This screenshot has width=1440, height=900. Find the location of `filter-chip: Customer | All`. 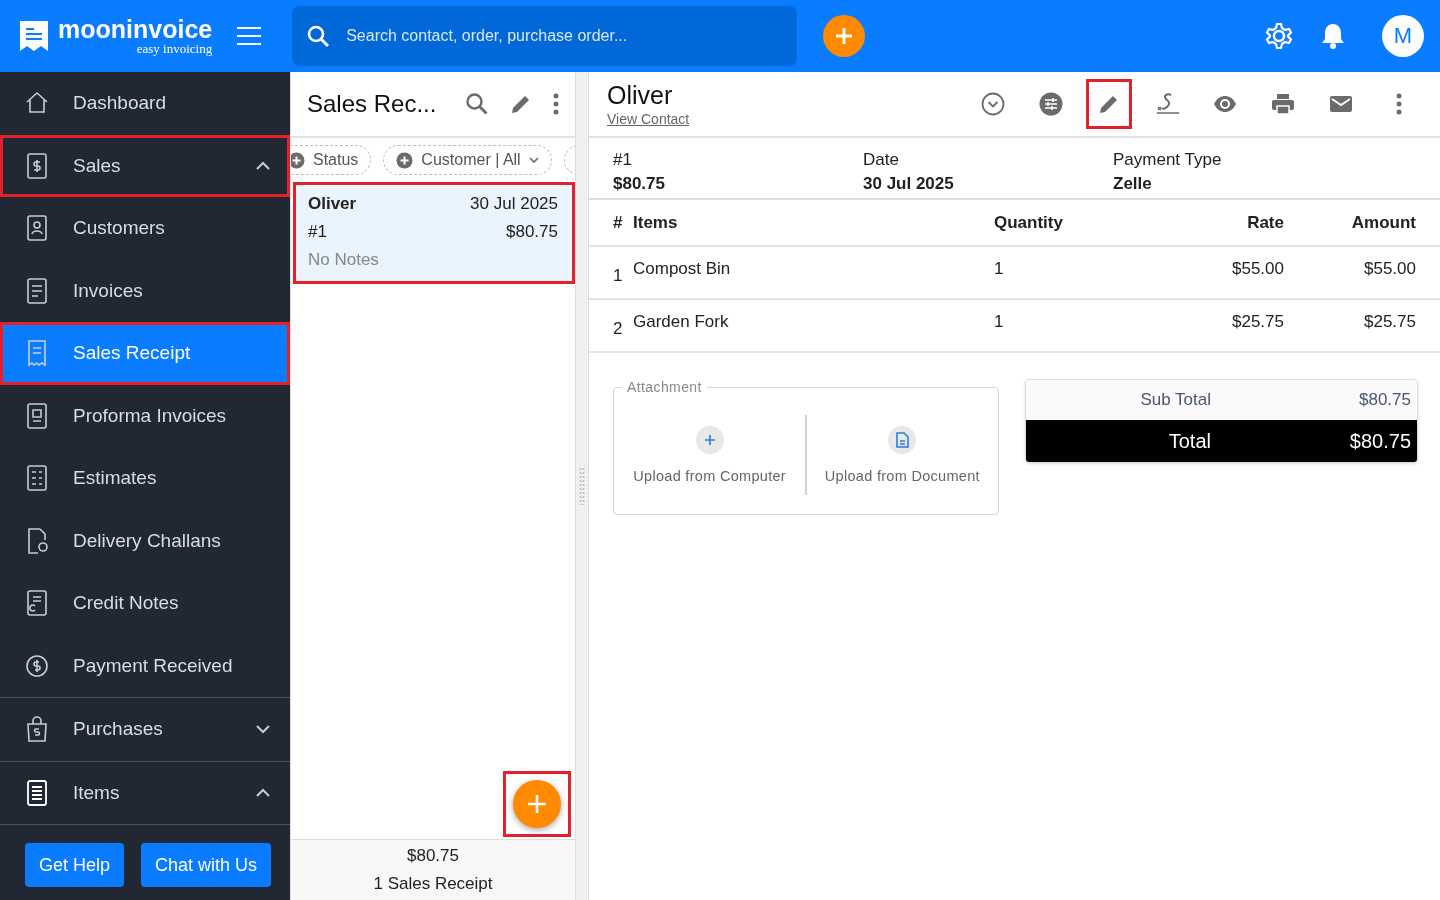

filter-chip: Customer | All is located at coordinates (467, 160).